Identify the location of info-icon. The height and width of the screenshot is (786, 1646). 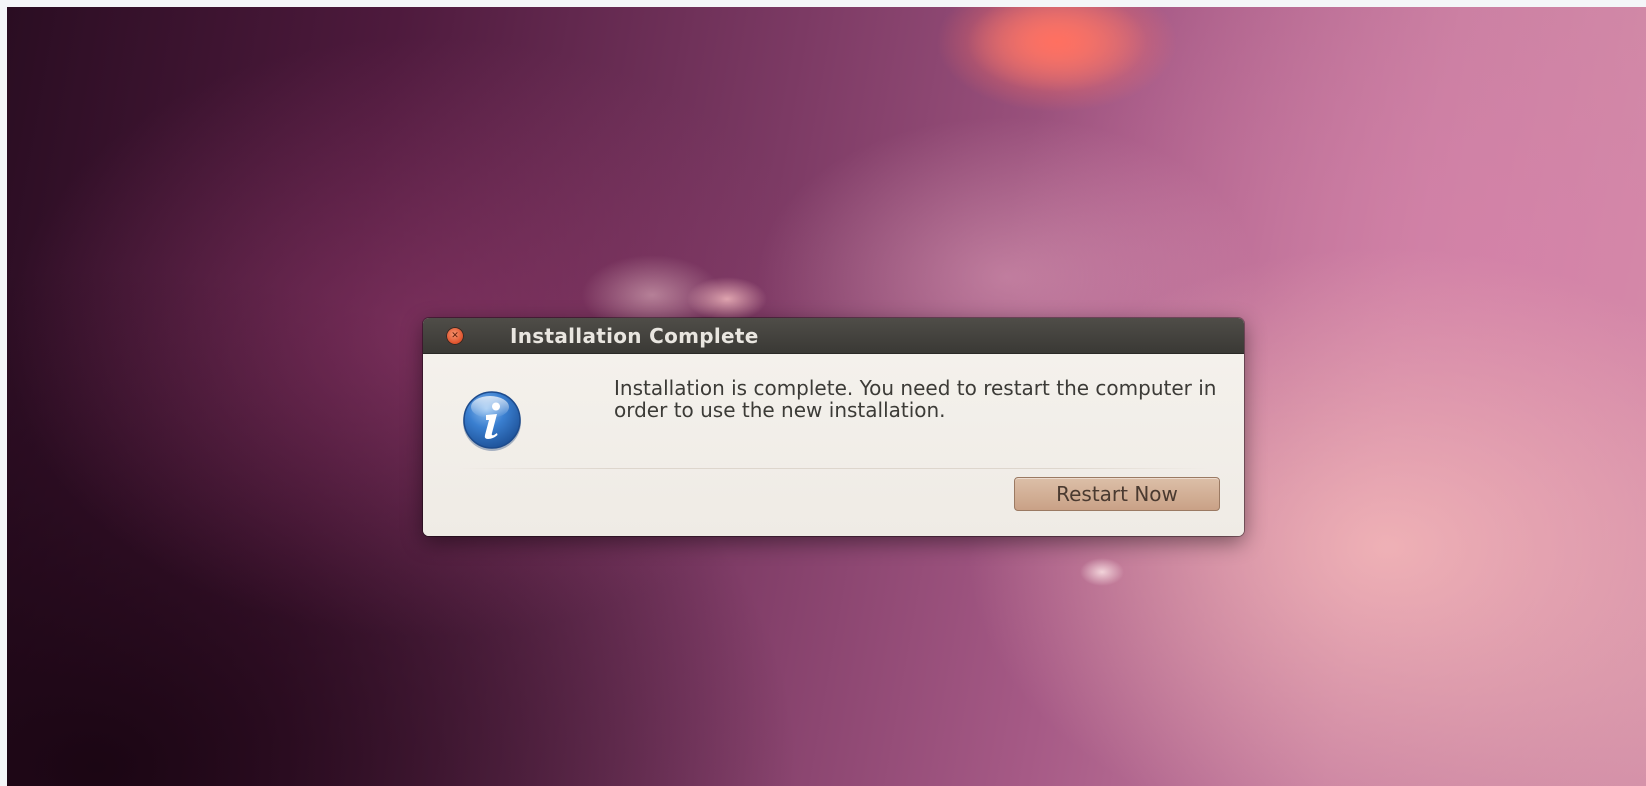
(492, 421).